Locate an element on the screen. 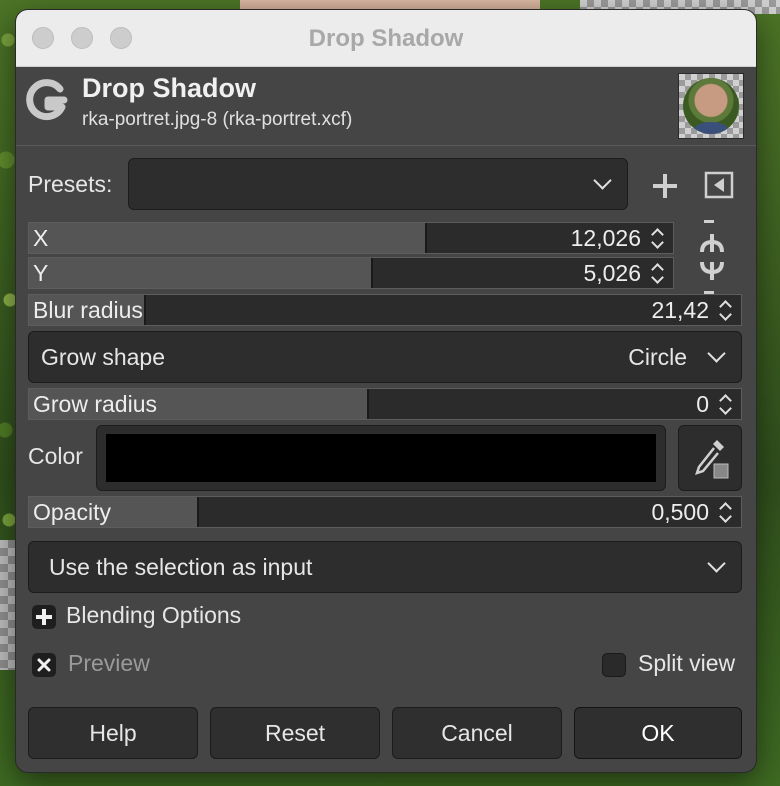  blur-radius-spinner: Blur radius 21,42 is located at coordinates (385, 310).